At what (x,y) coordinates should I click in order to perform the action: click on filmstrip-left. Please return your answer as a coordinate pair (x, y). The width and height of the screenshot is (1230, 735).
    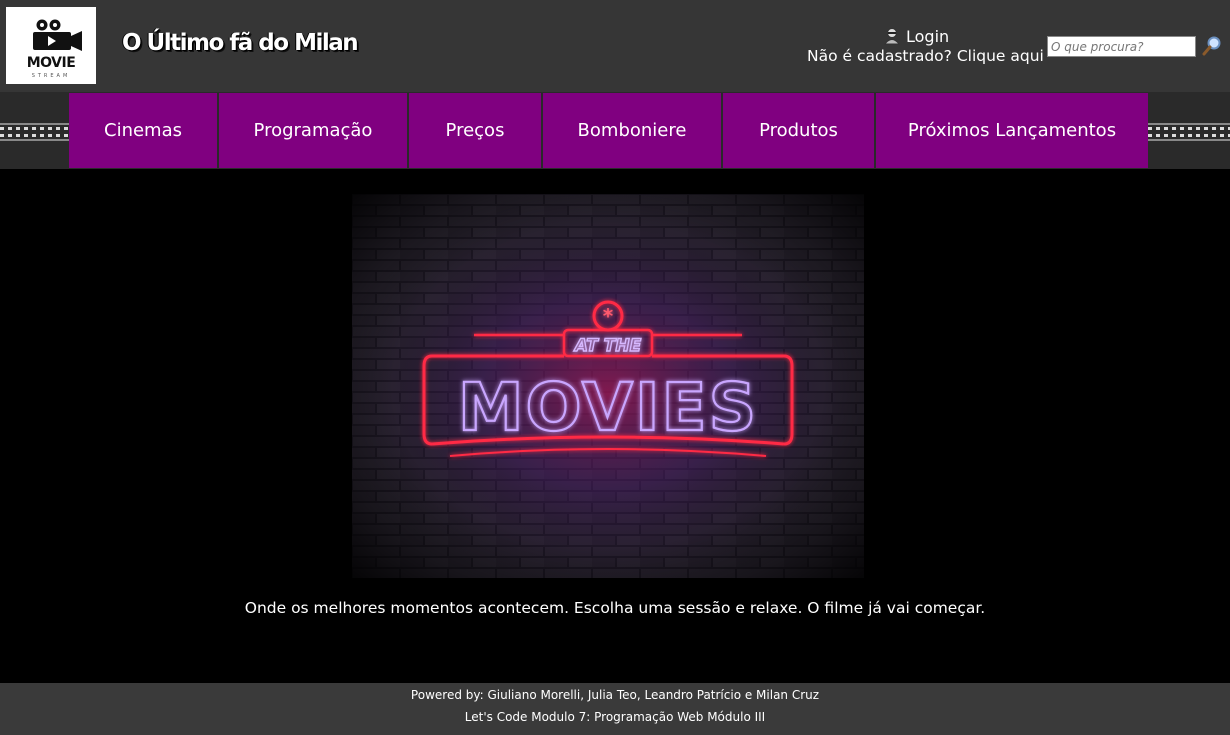
    Looking at the image, I should click on (34, 132).